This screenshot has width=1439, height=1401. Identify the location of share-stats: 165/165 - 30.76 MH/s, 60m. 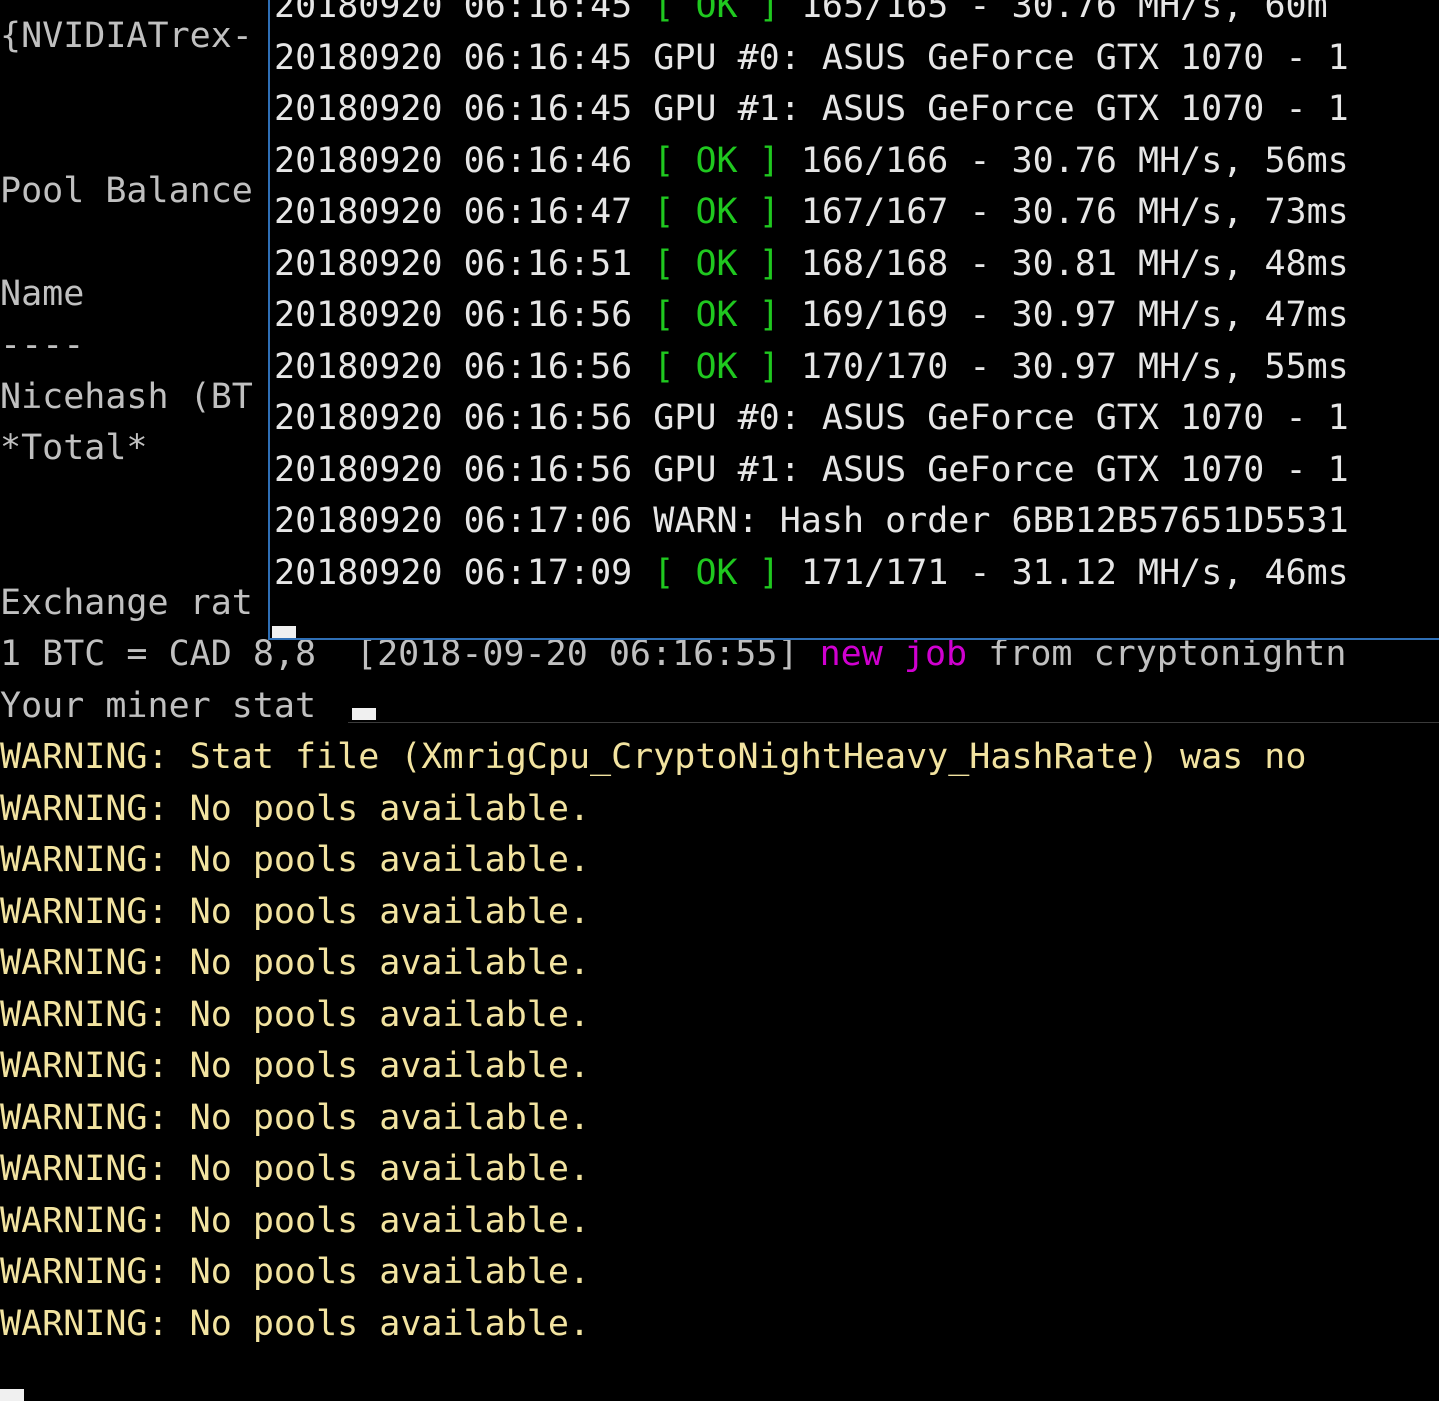
(1064, 13).